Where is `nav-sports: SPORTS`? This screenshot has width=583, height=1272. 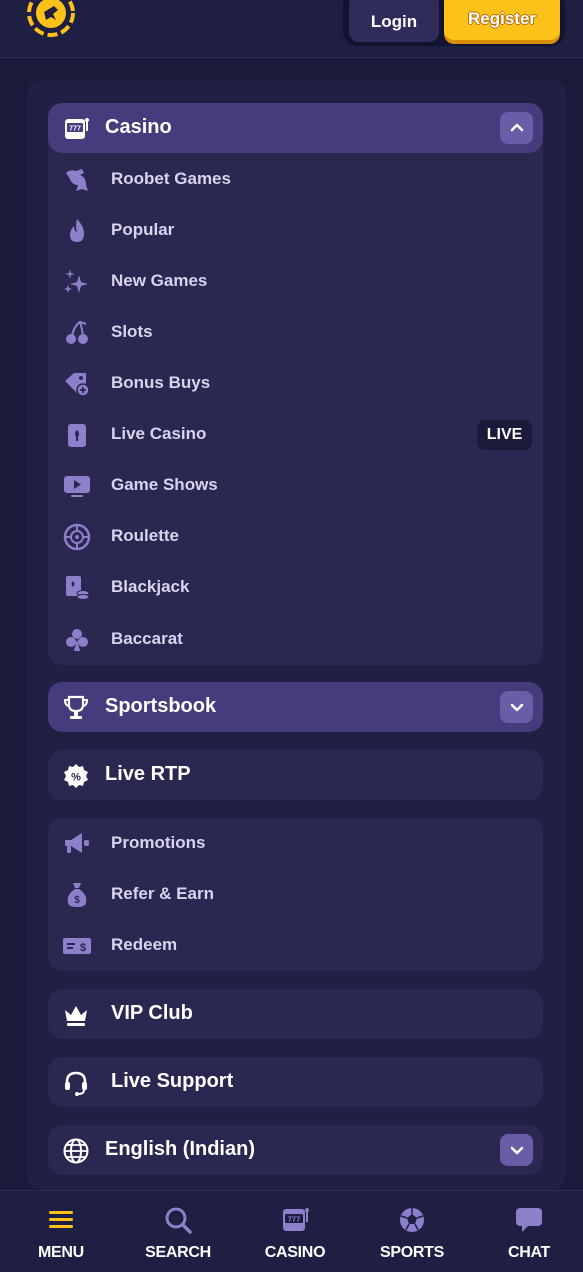
nav-sports: SPORTS is located at coordinates (412, 1231).